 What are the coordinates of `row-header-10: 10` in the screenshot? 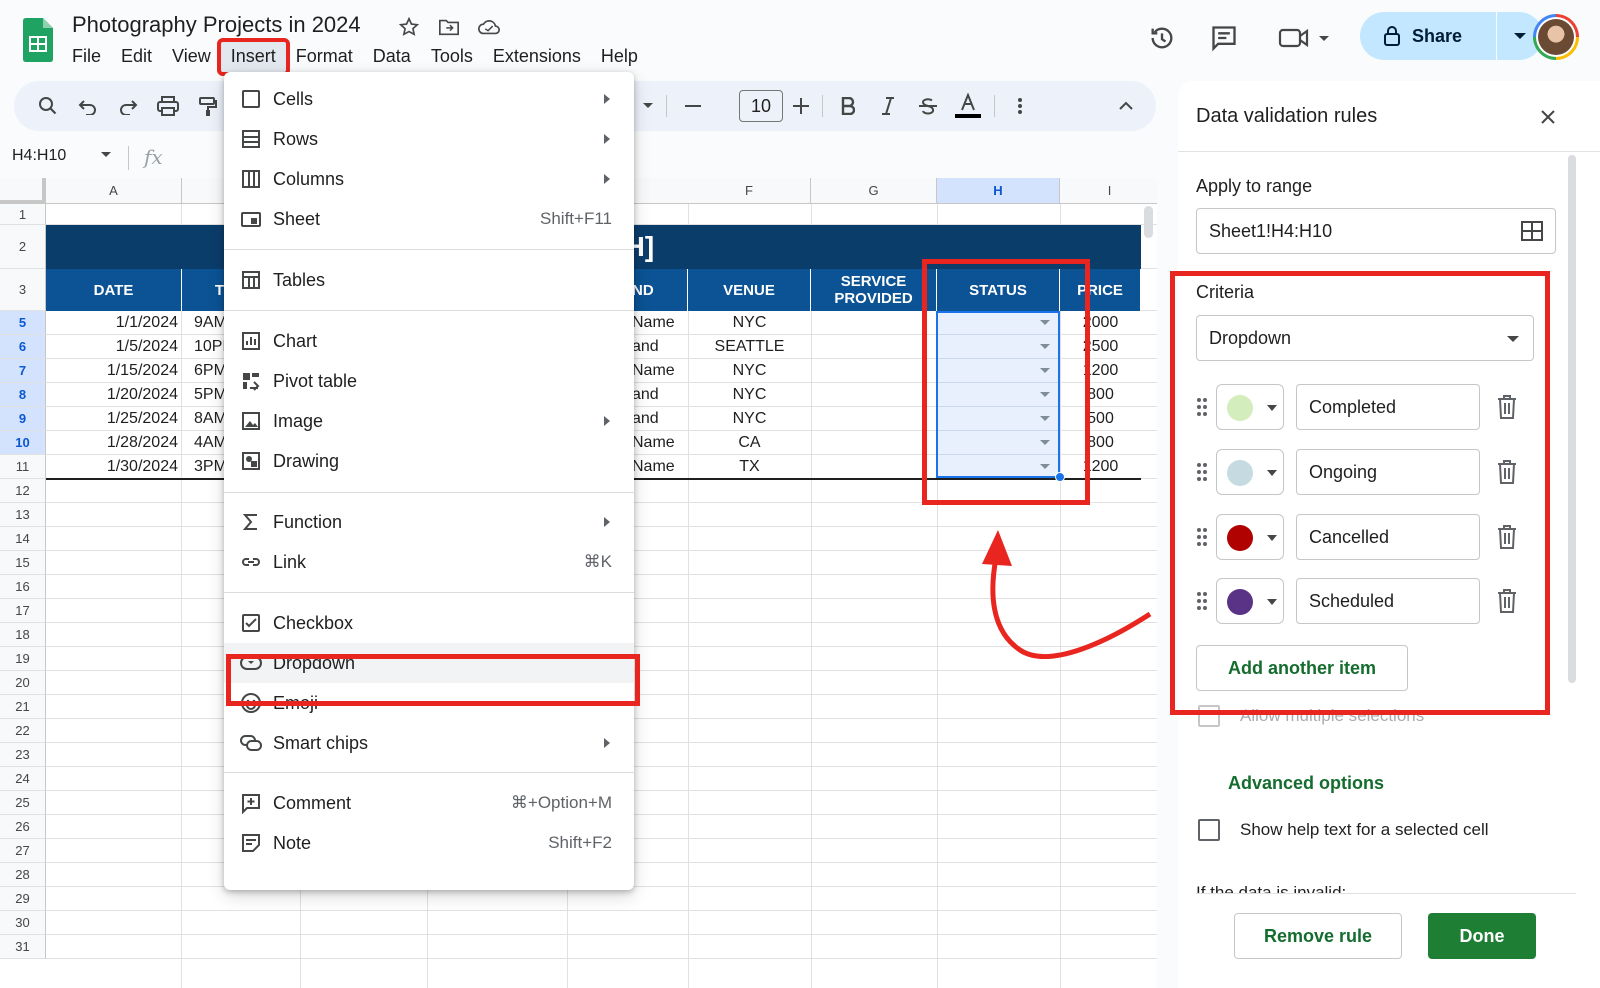 It's located at (23, 443).